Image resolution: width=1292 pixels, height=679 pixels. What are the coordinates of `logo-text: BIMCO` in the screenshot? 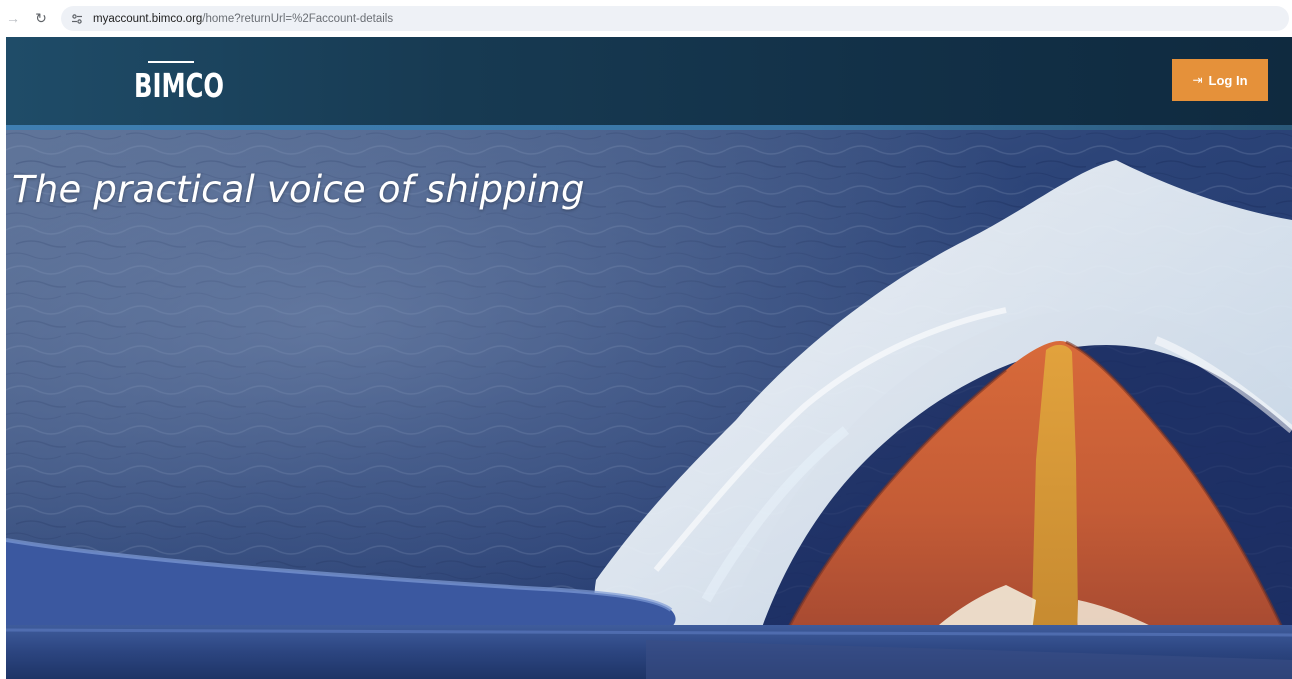 It's located at (179, 84).